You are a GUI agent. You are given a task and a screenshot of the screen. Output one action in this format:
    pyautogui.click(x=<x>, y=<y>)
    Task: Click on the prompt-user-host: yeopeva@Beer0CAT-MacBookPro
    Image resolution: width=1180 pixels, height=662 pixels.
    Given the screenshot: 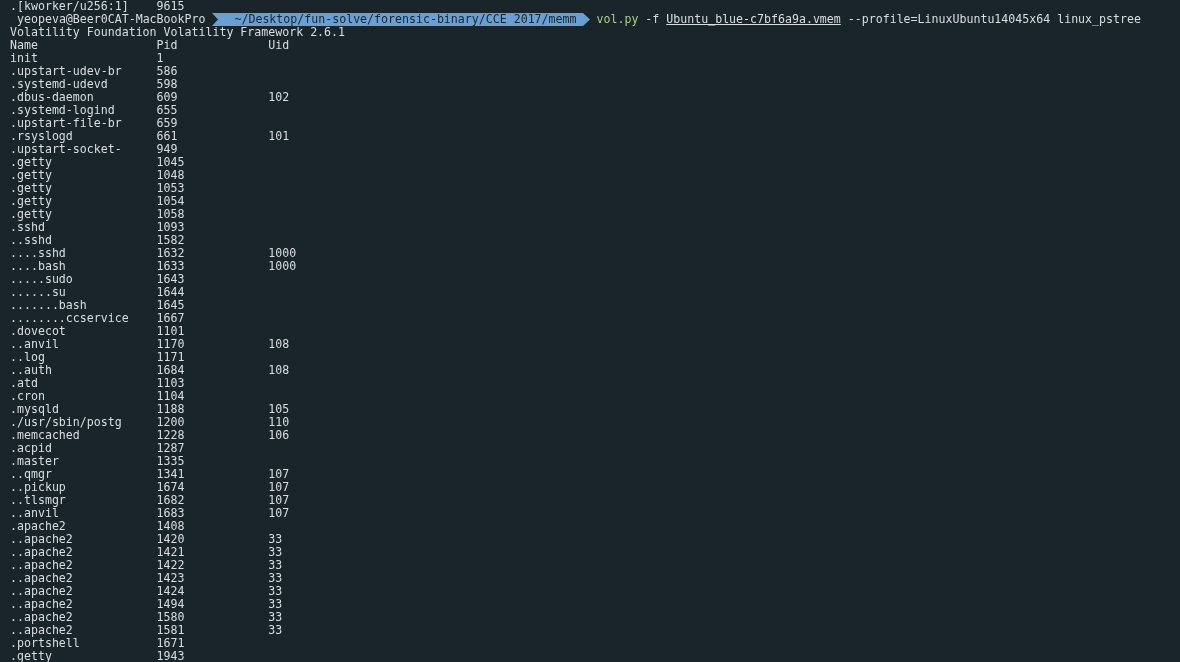 What is the action you would take?
    pyautogui.click(x=111, y=19)
    